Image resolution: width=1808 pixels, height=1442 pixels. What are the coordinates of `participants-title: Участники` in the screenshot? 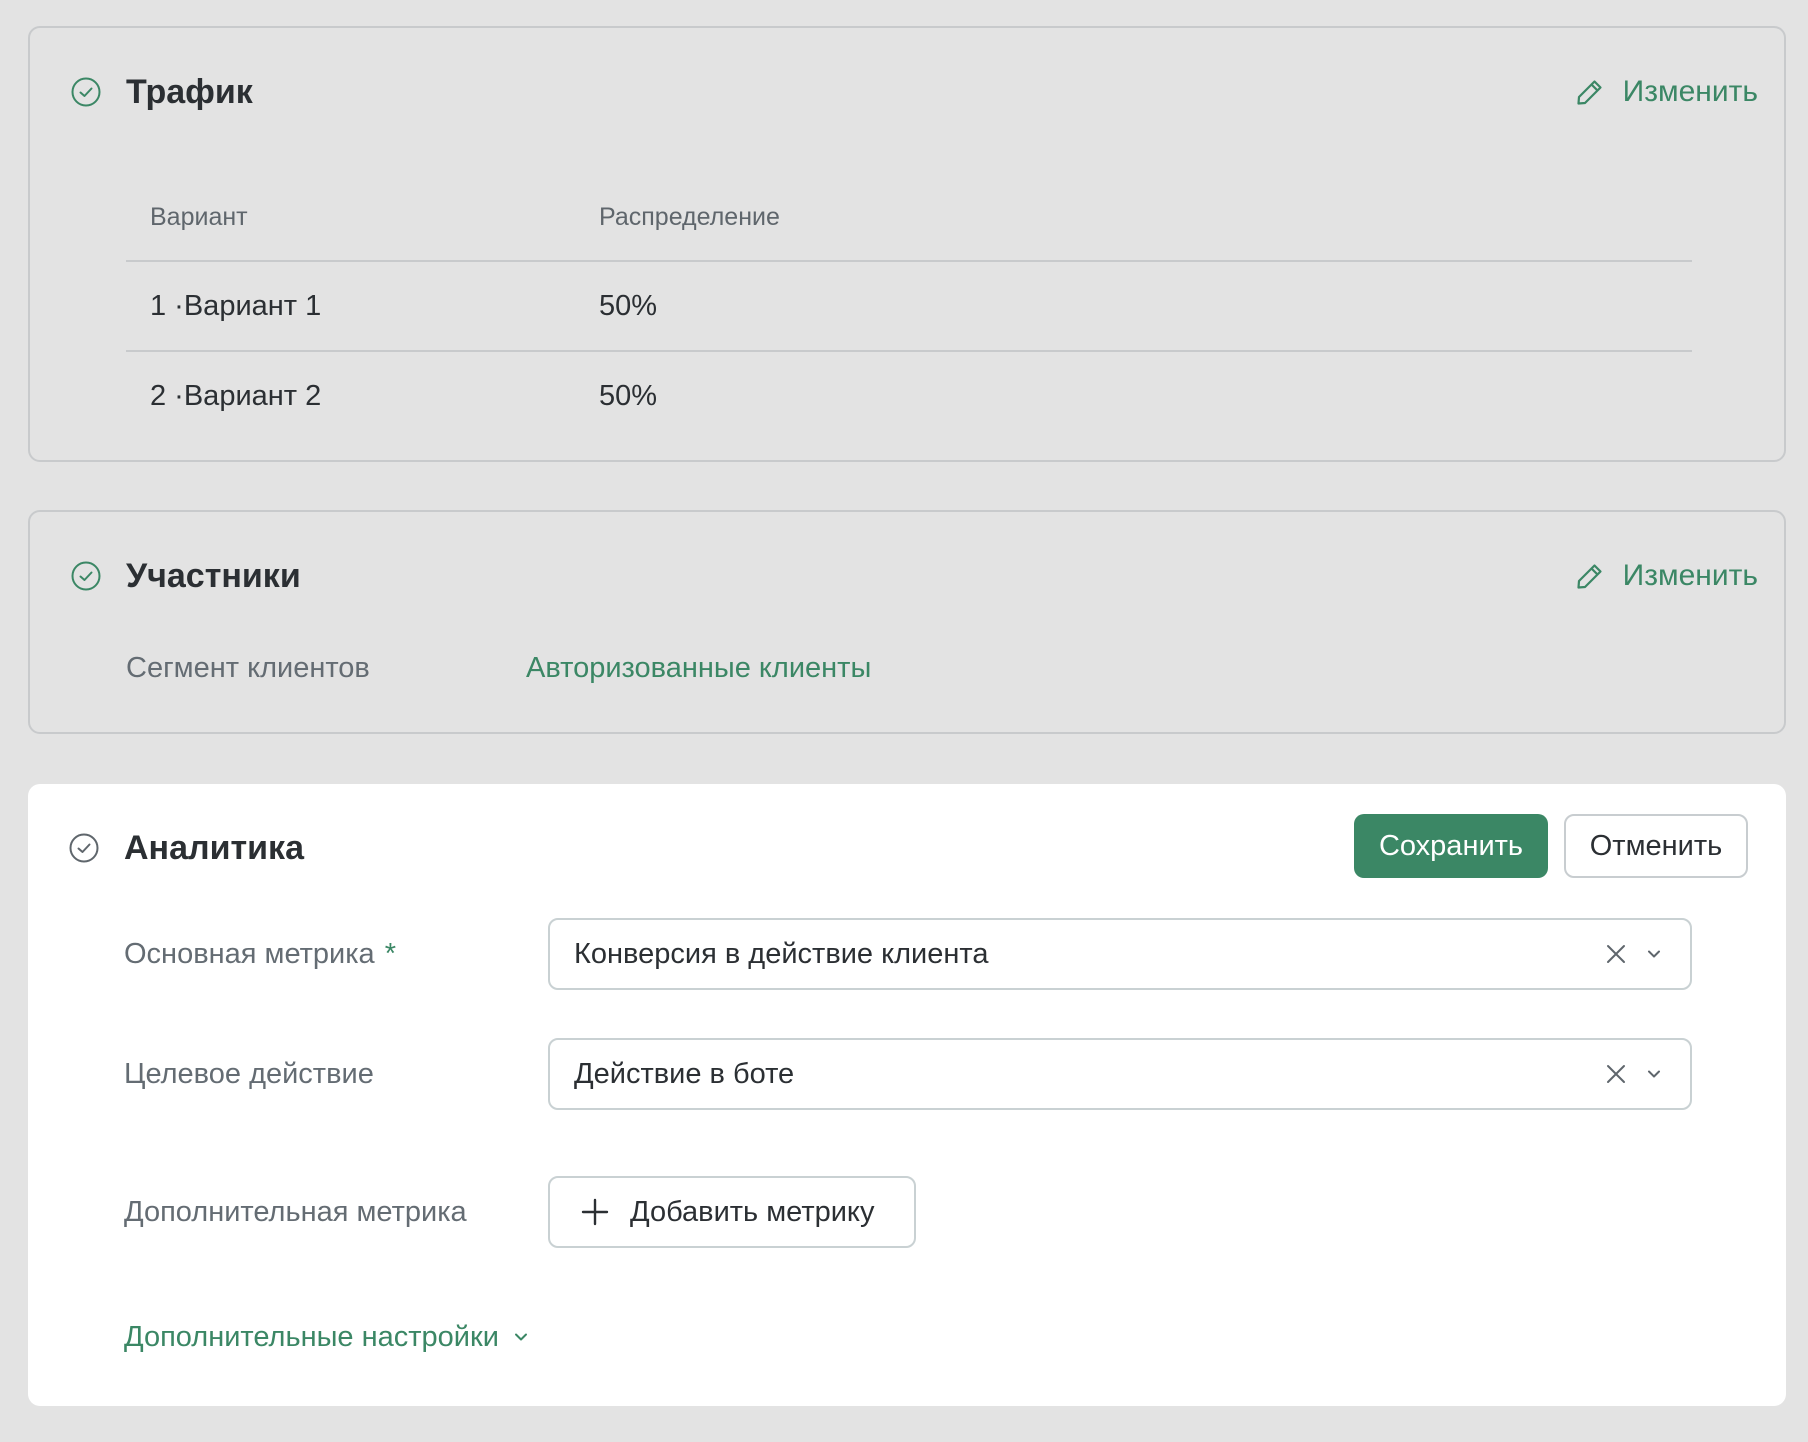 It's located at (213, 575).